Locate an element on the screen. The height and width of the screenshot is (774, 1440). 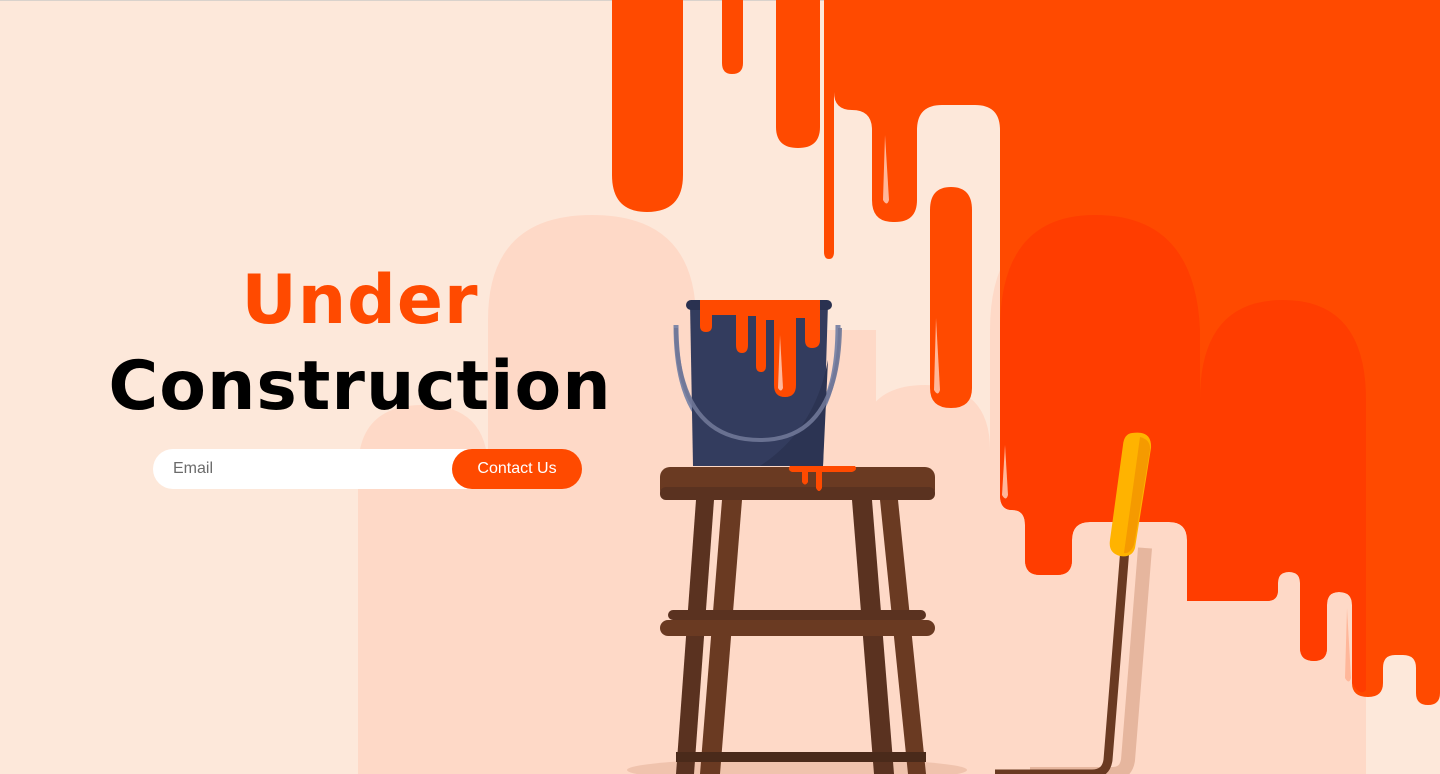
hero-heading: Under Construction is located at coordinates (360, 344).